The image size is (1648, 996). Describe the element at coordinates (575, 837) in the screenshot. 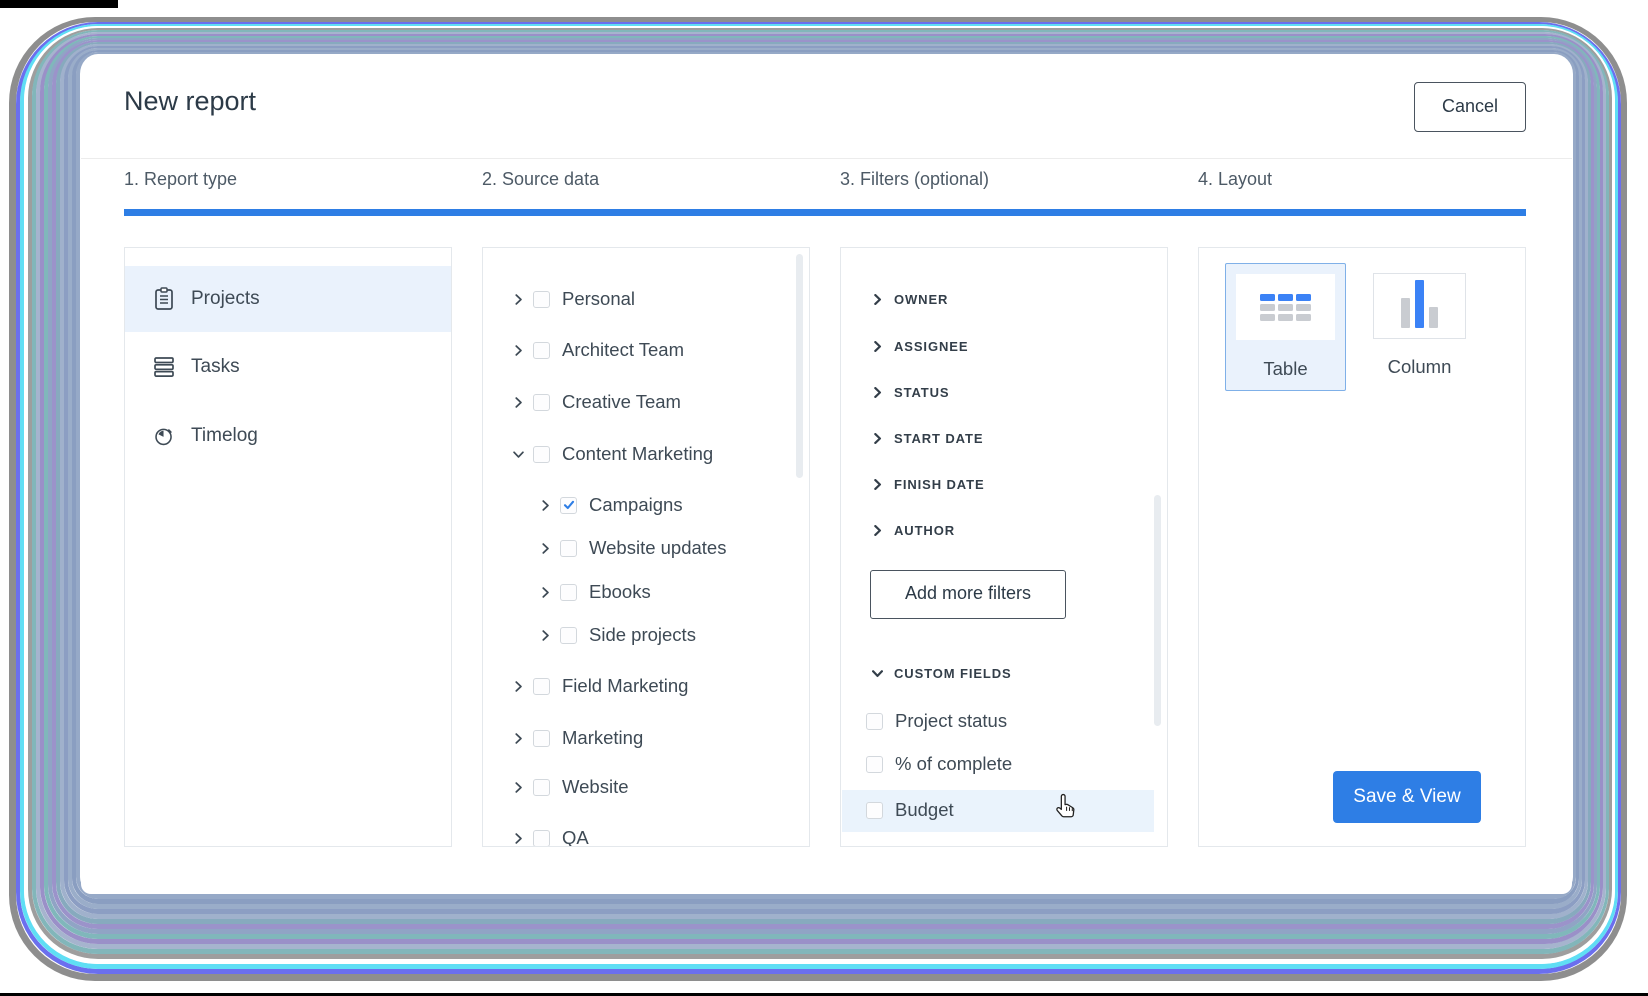

I see `tree-item-label: QA` at that location.